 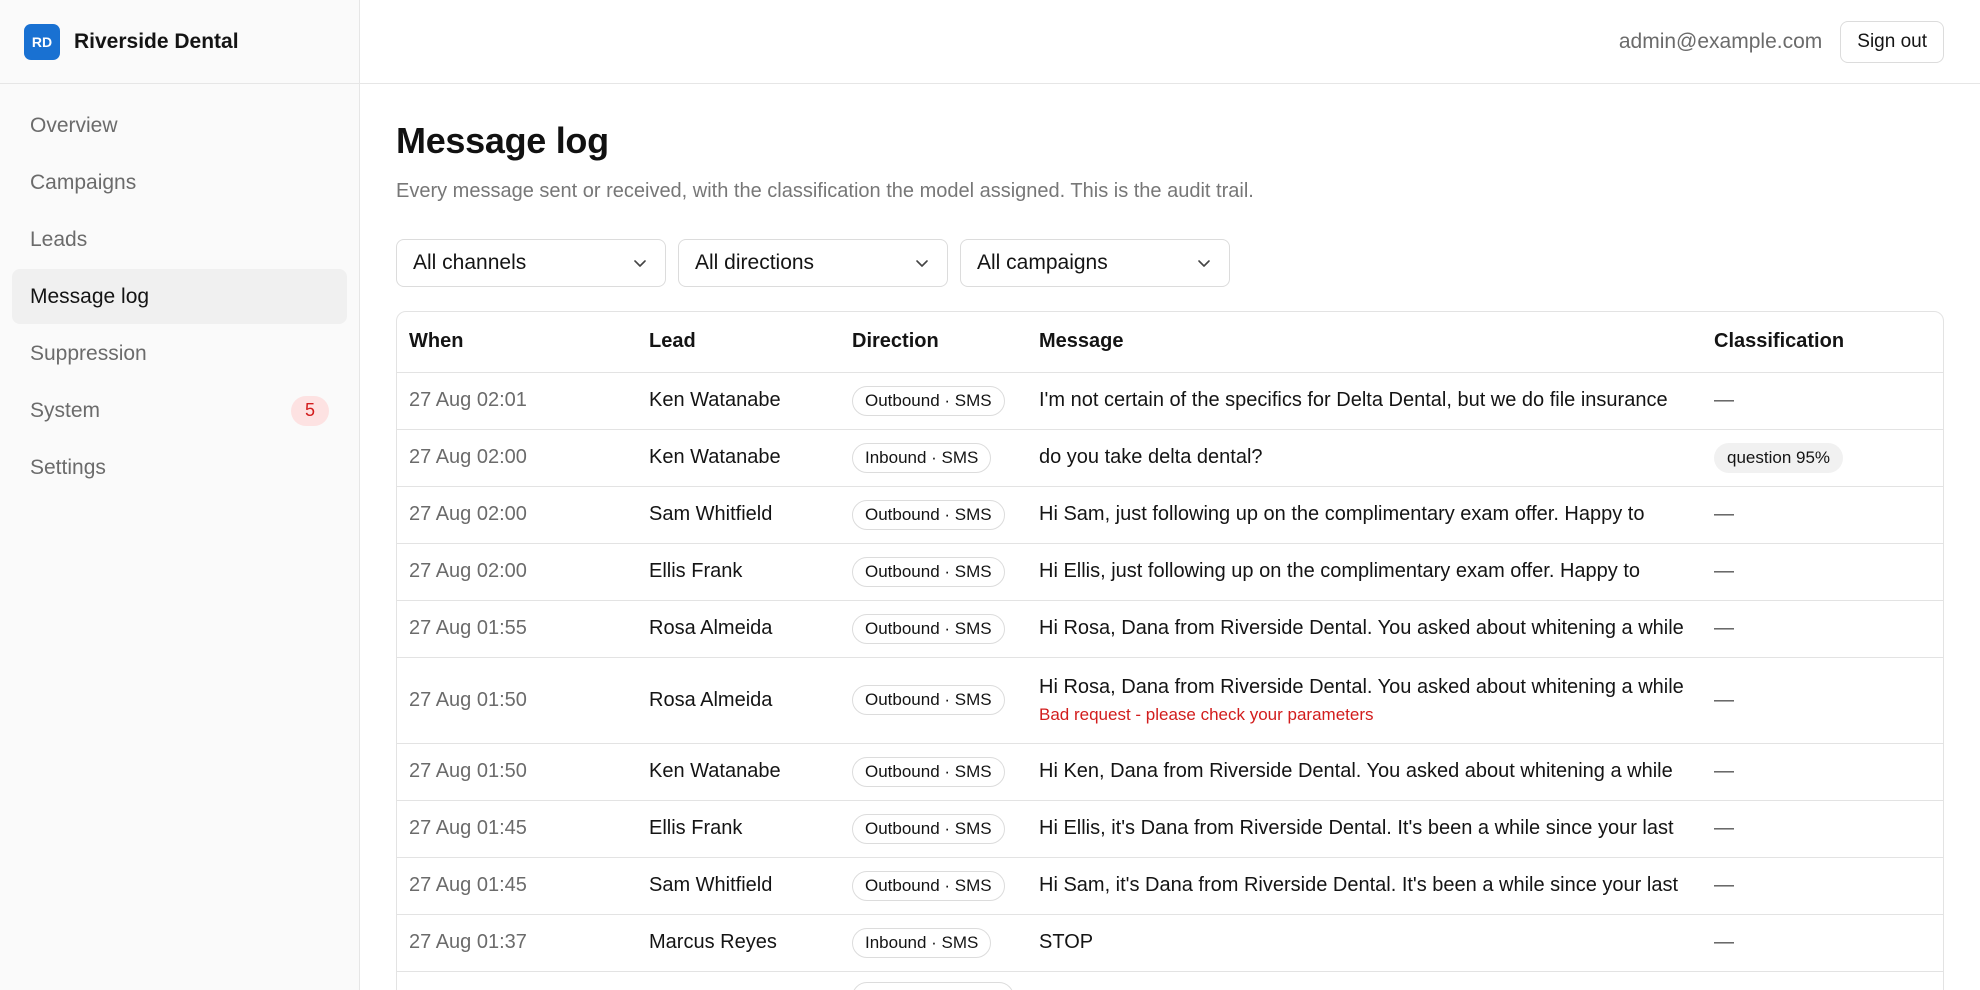 I want to click on topbar: admin@example.com Sign out, so click(x=1170, y=42).